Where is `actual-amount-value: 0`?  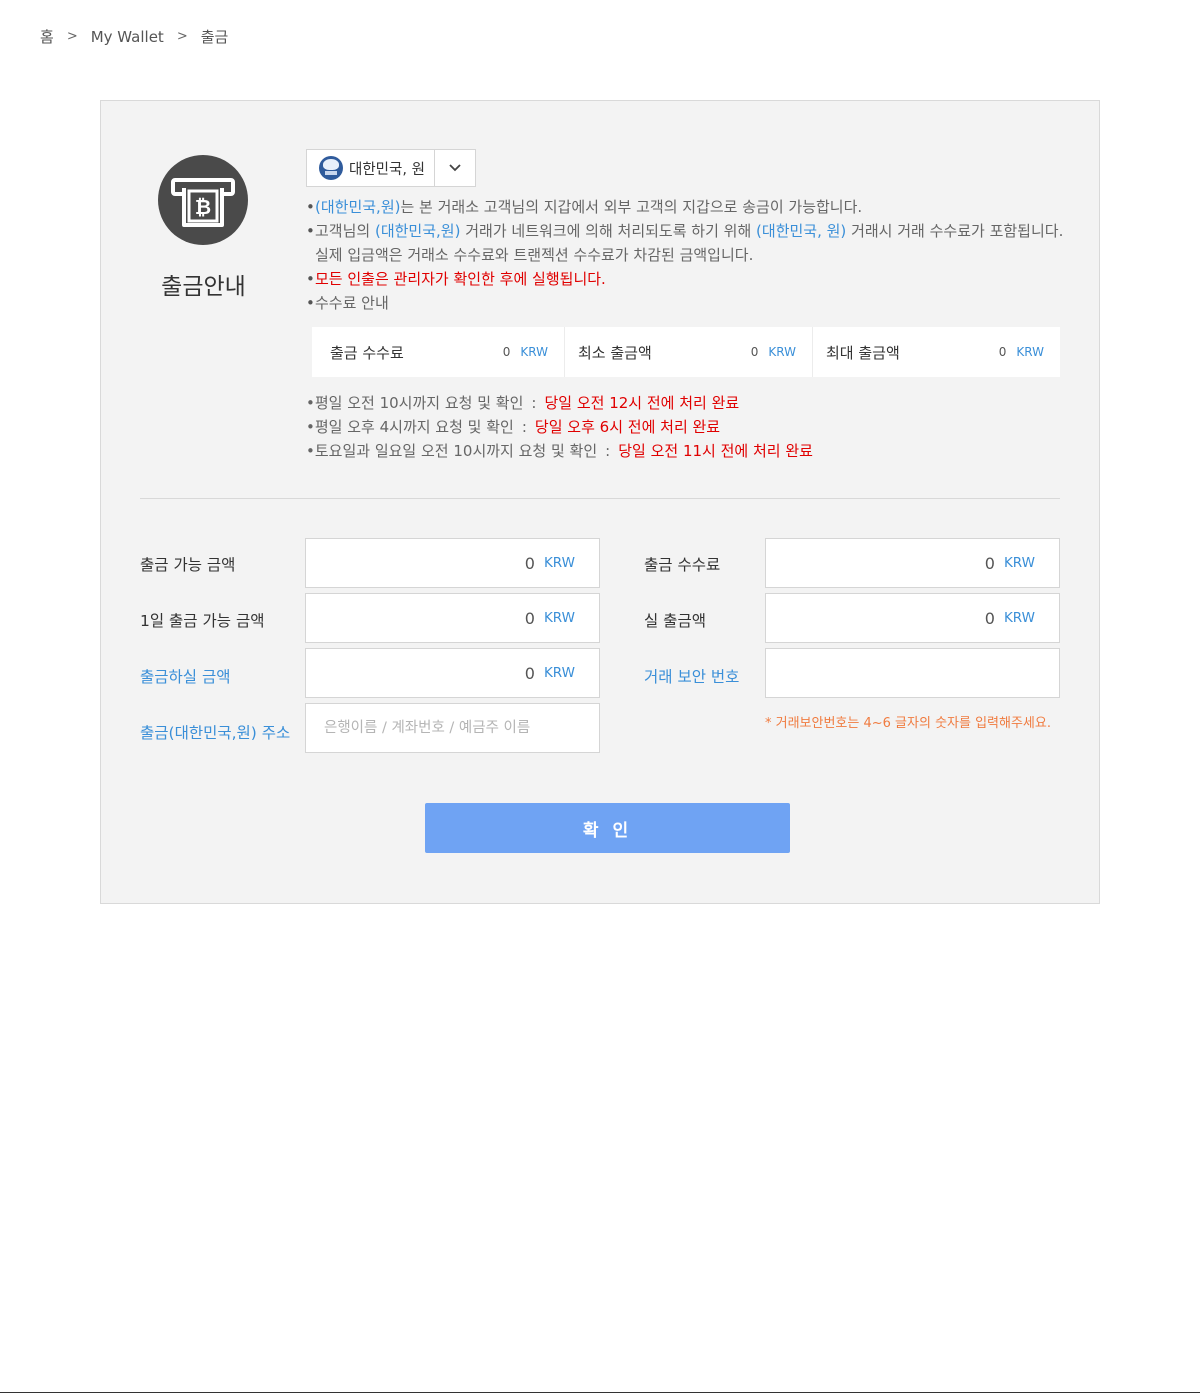
actual-amount-value: 0 is located at coordinates (989, 618).